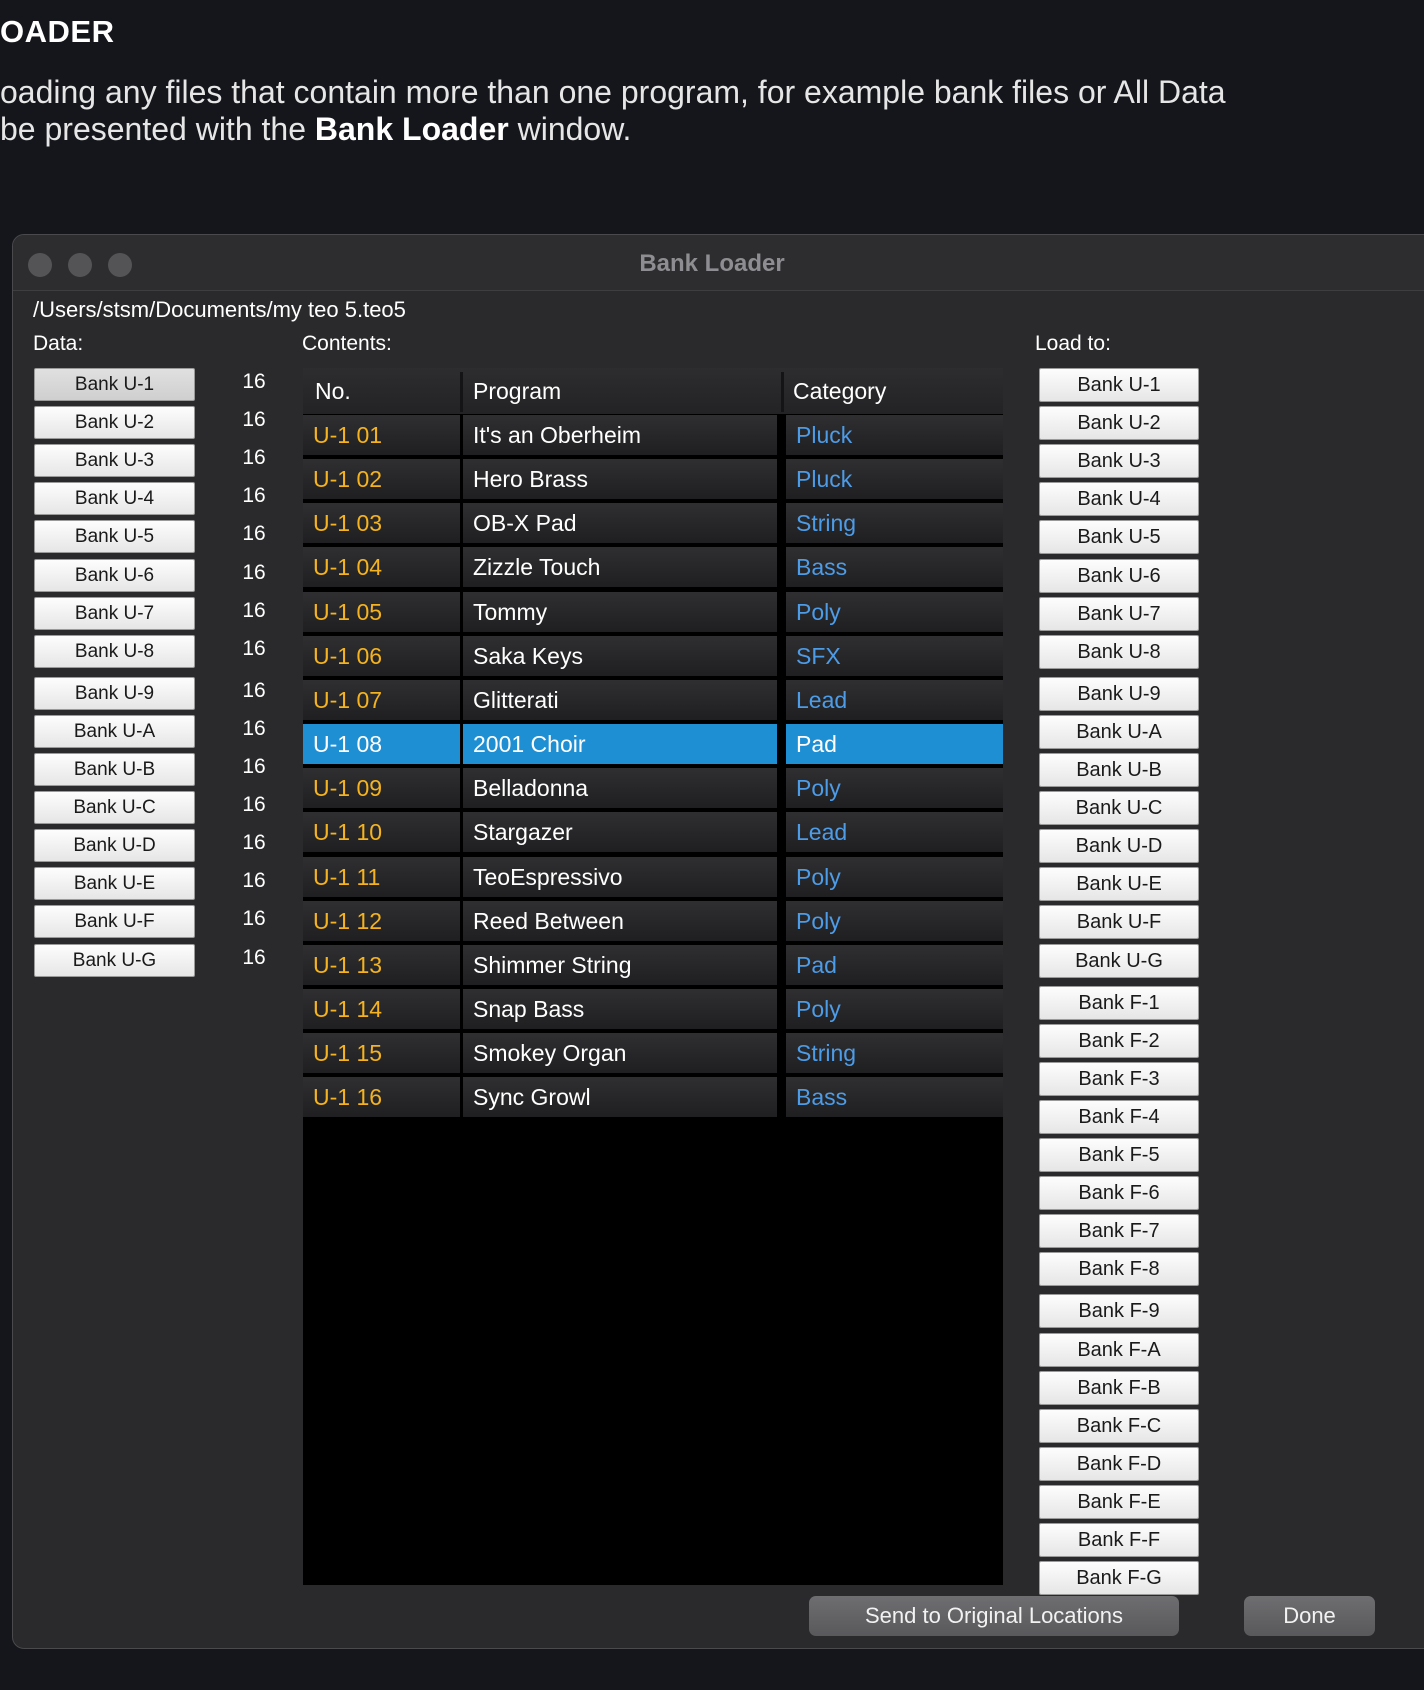  I want to click on program-name-cell: Reed Between, so click(620, 921).